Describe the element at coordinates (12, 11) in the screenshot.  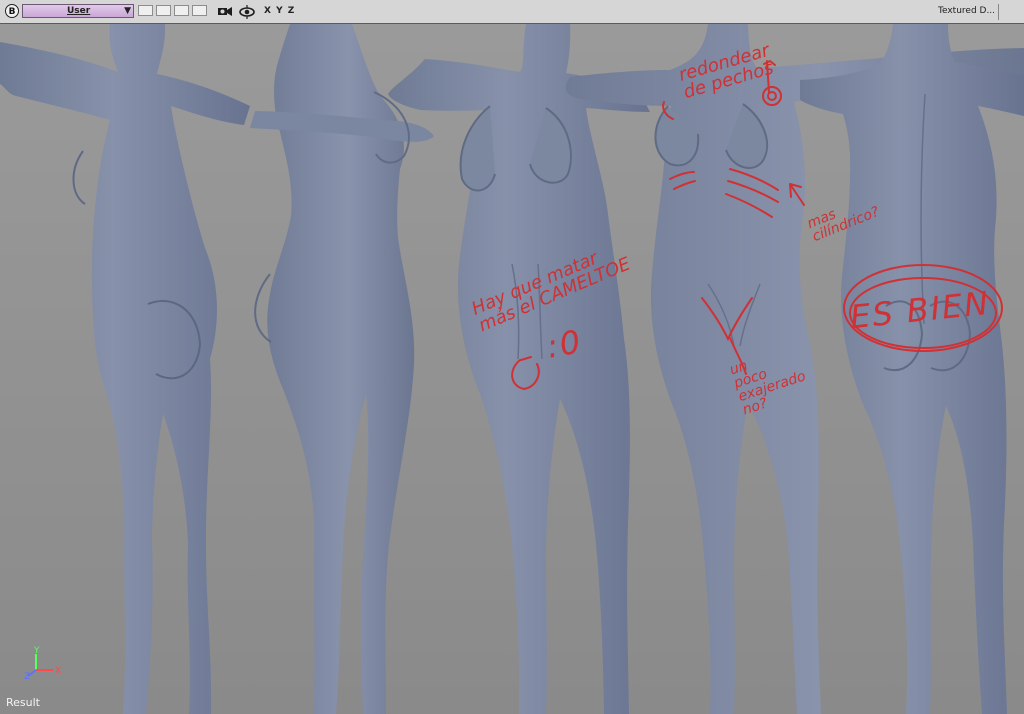
I see `viewport-b-button: B` at that location.